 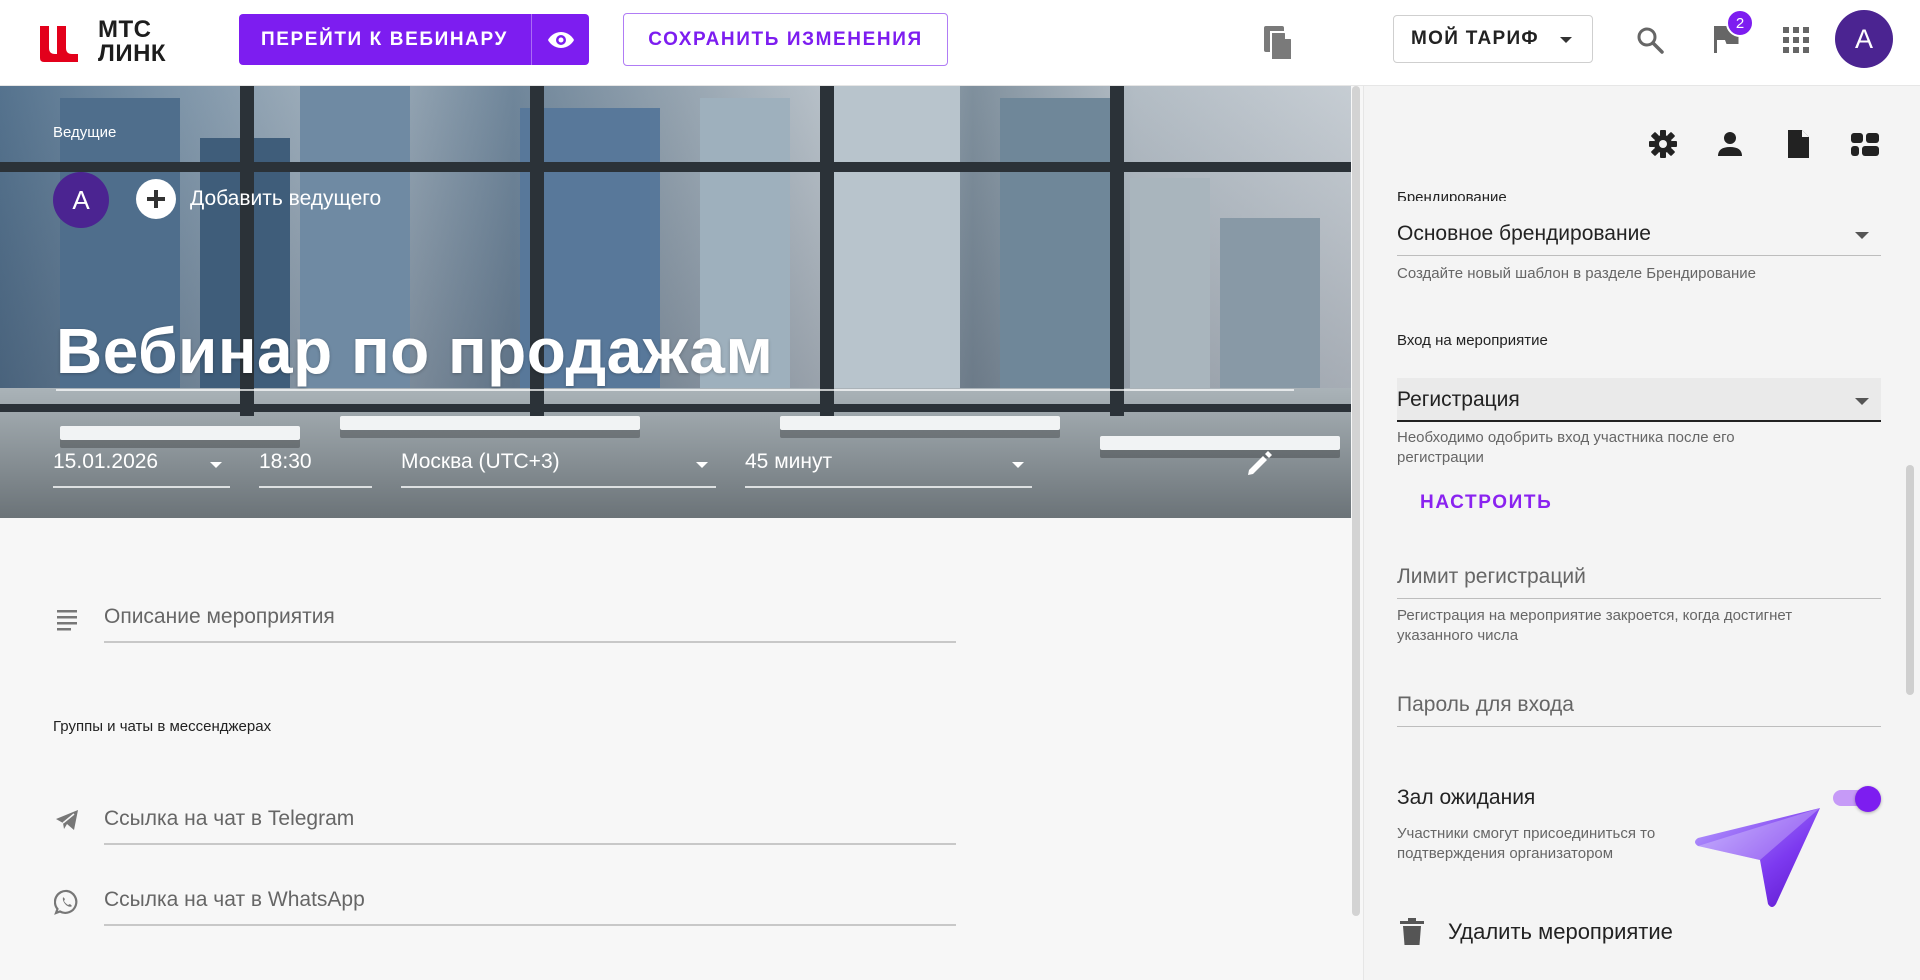 What do you see at coordinates (132, 53) in the screenshot?
I see `logo-line-2: ЛИНК` at bounding box center [132, 53].